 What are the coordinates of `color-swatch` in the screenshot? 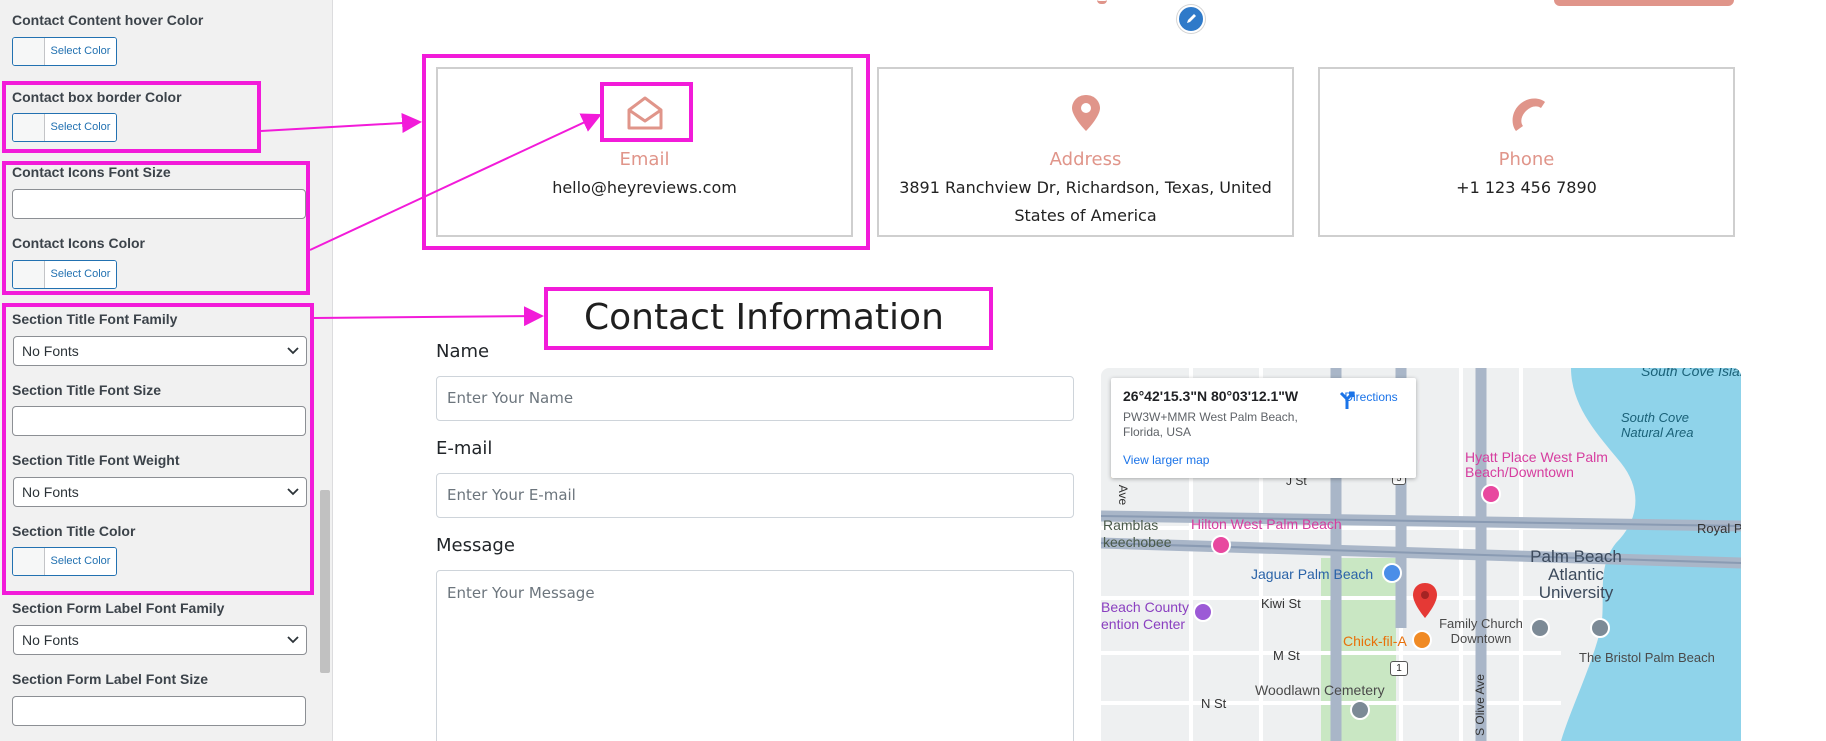 It's located at (29, 51).